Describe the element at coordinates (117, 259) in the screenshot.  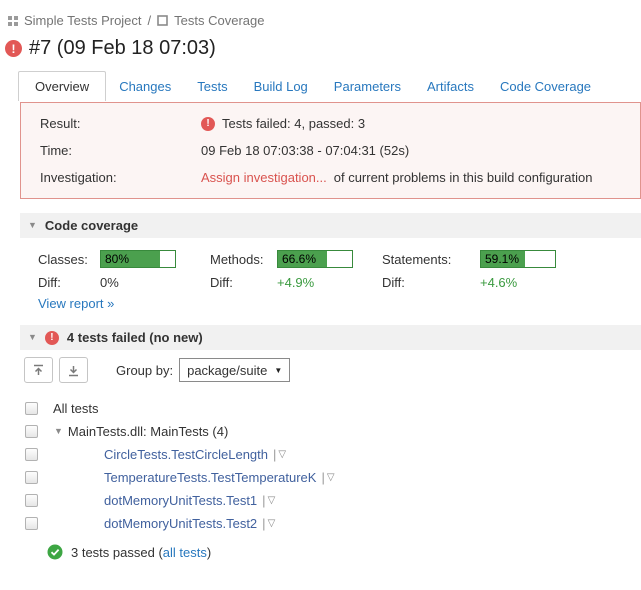
I see `classes-coverage-value: 80%` at that location.